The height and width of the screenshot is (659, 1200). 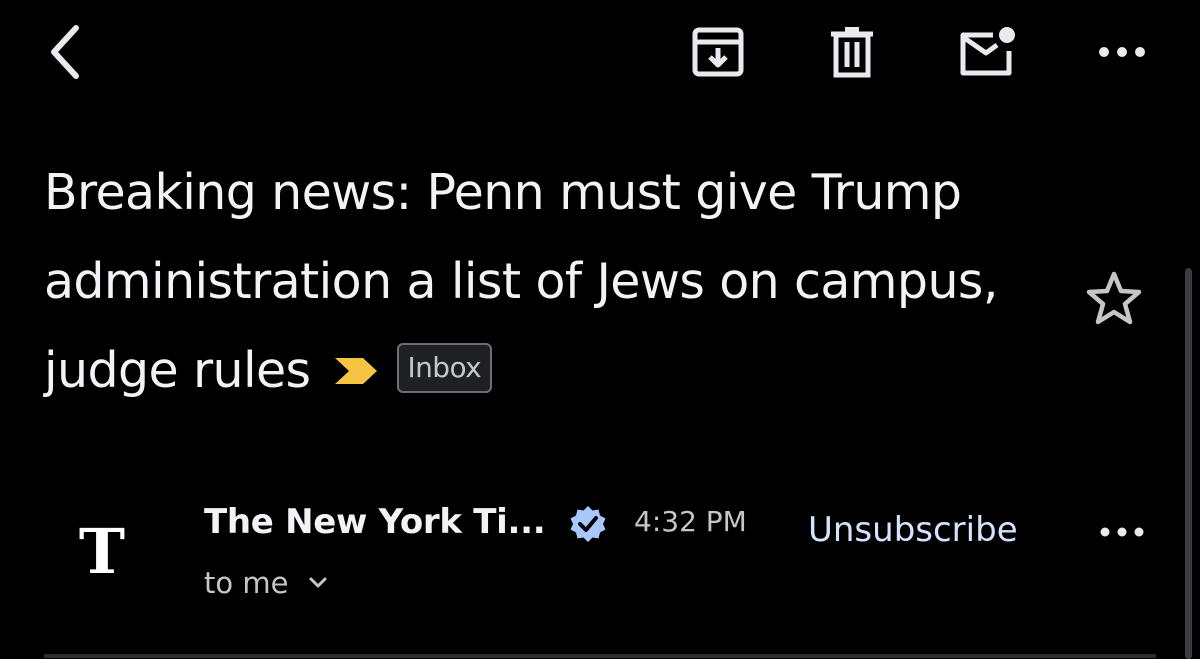 I want to click on mark-unread-button, so click(x=988, y=52).